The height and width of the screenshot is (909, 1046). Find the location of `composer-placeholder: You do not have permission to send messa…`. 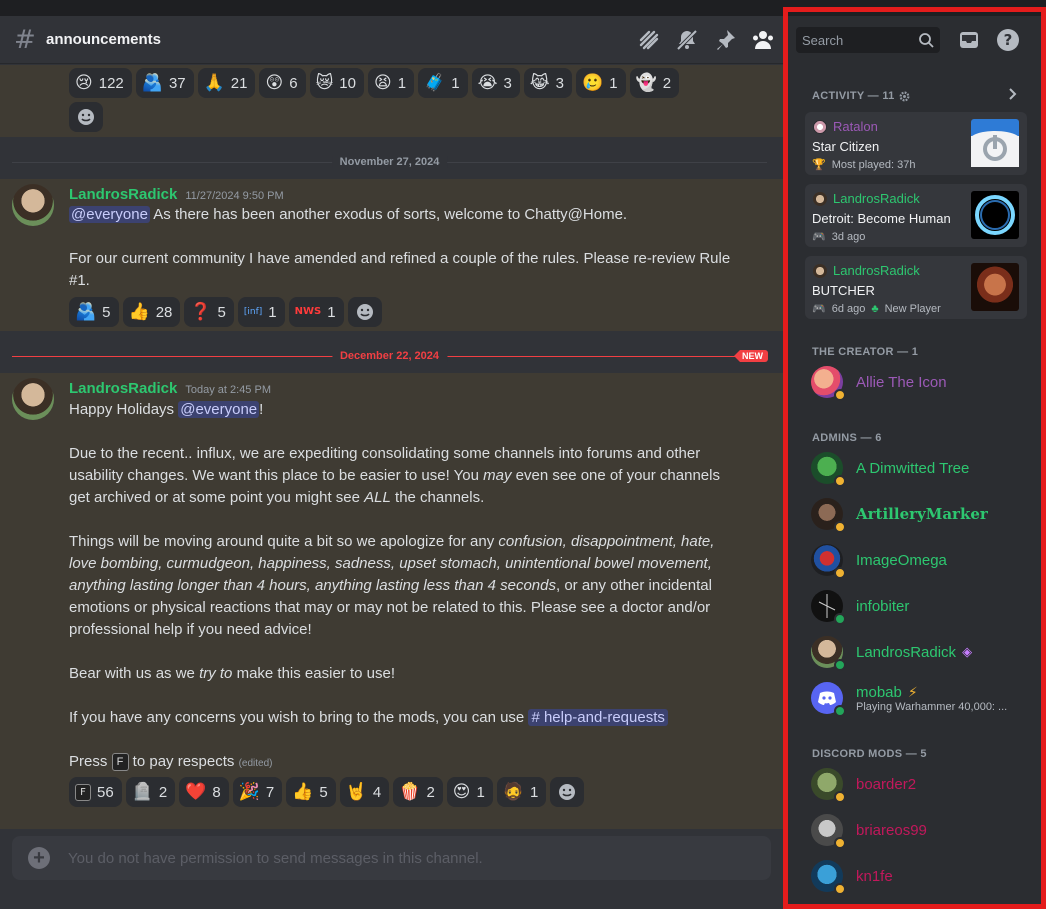

composer-placeholder: You do not have permission to send messa… is located at coordinates (275, 858).